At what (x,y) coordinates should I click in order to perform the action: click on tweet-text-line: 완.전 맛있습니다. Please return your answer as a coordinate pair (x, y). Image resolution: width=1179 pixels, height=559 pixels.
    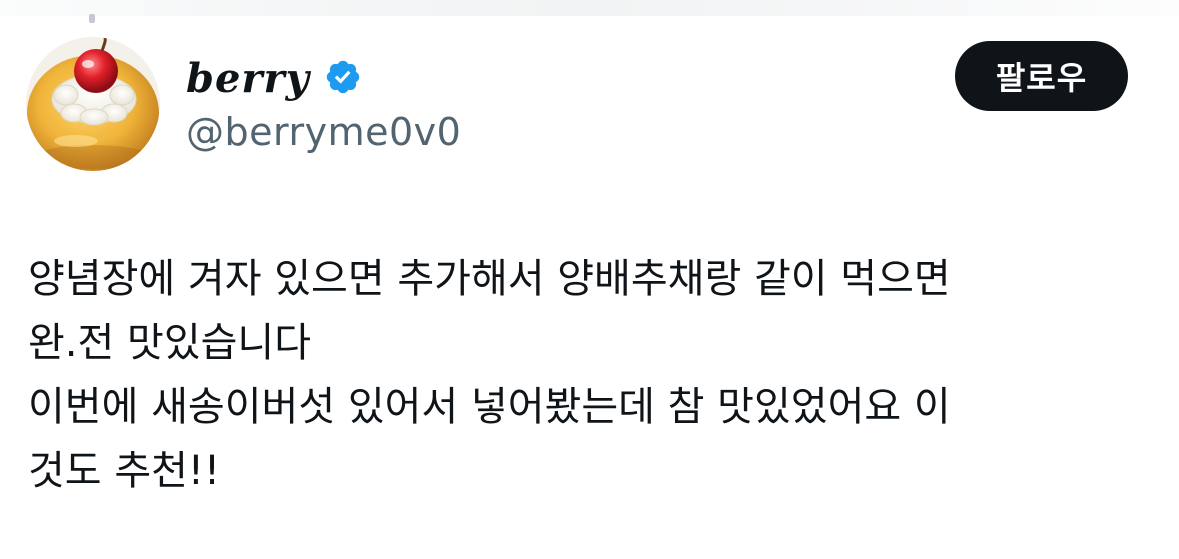
    Looking at the image, I should click on (170, 343).